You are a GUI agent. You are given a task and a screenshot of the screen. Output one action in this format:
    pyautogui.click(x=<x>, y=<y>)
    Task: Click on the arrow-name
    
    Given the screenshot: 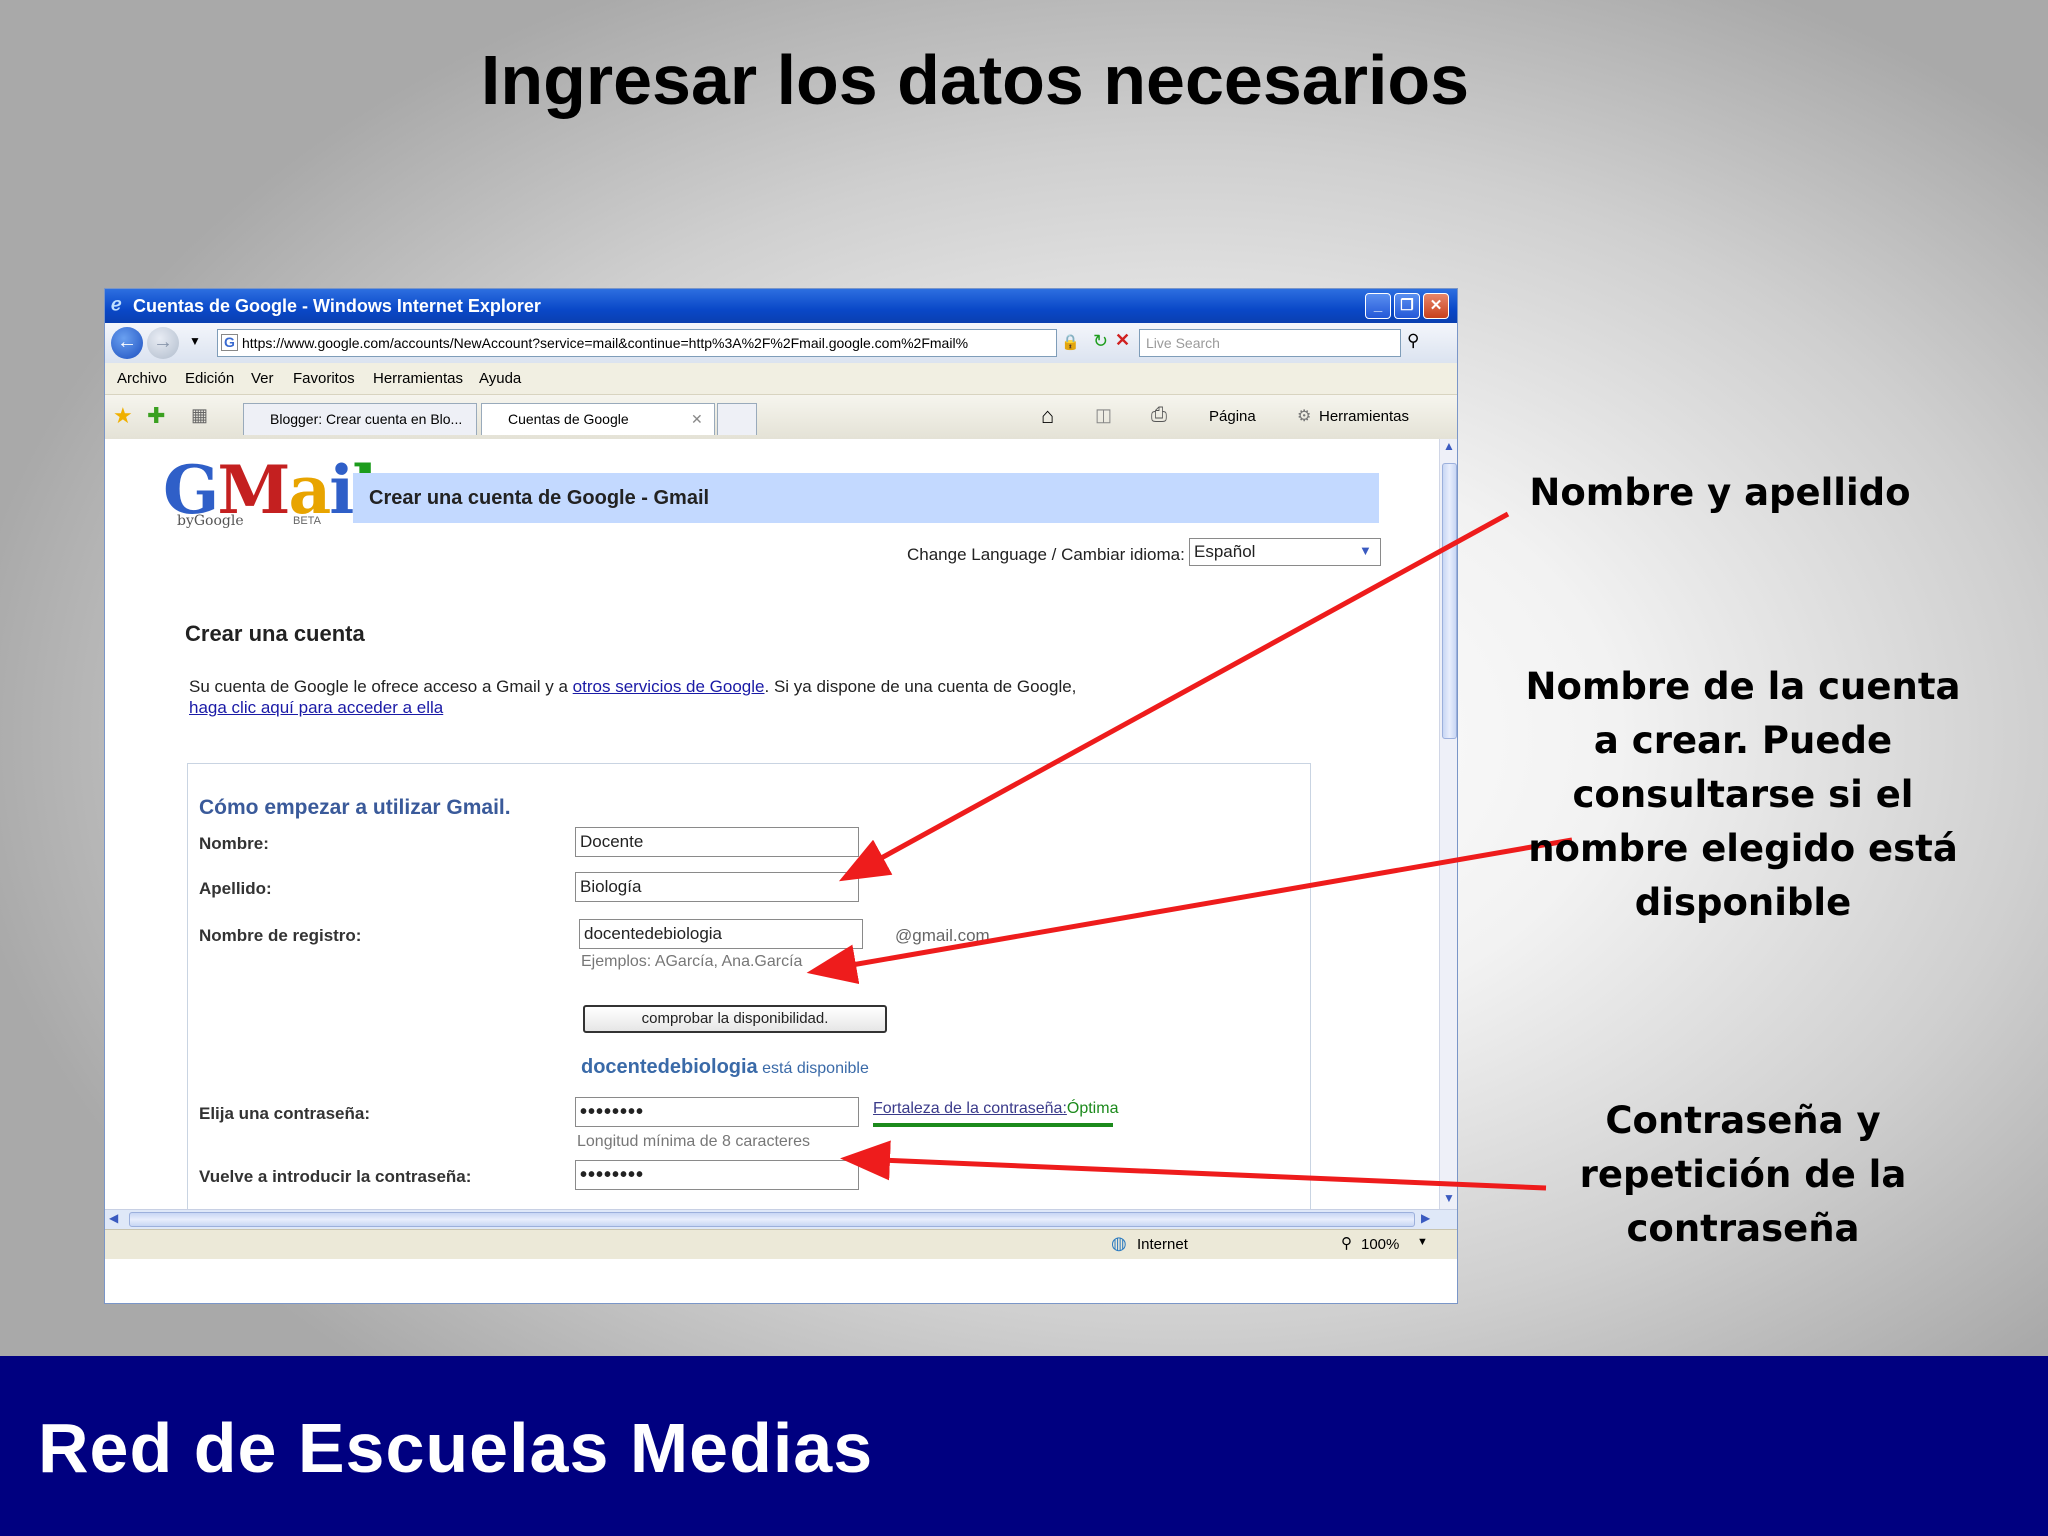 What is the action you would take?
    pyautogui.click(x=1174, y=696)
    